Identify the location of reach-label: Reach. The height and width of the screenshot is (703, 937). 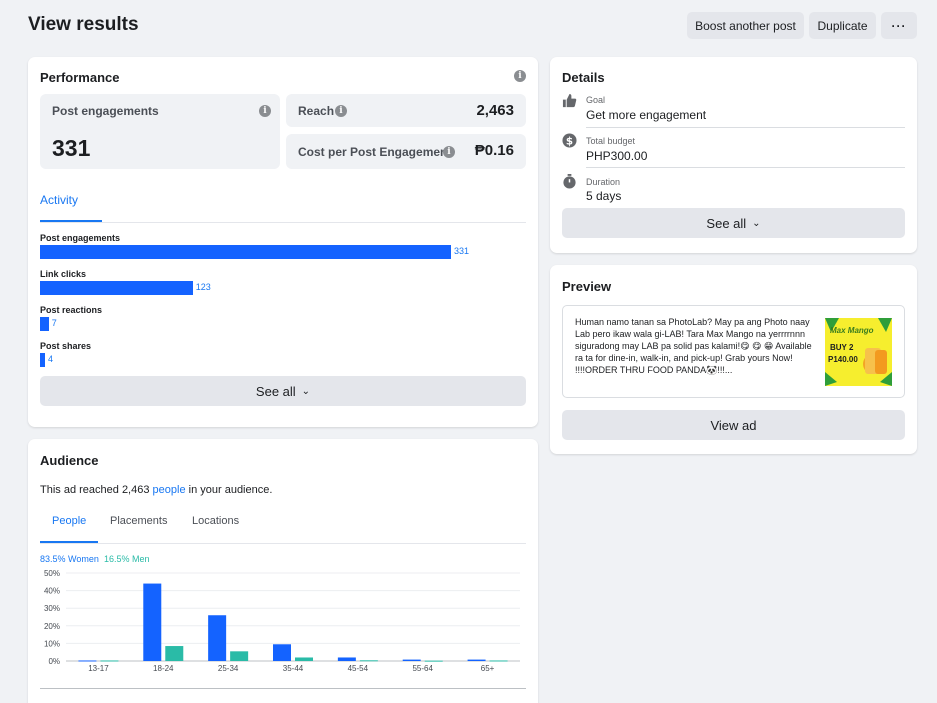
(316, 111).